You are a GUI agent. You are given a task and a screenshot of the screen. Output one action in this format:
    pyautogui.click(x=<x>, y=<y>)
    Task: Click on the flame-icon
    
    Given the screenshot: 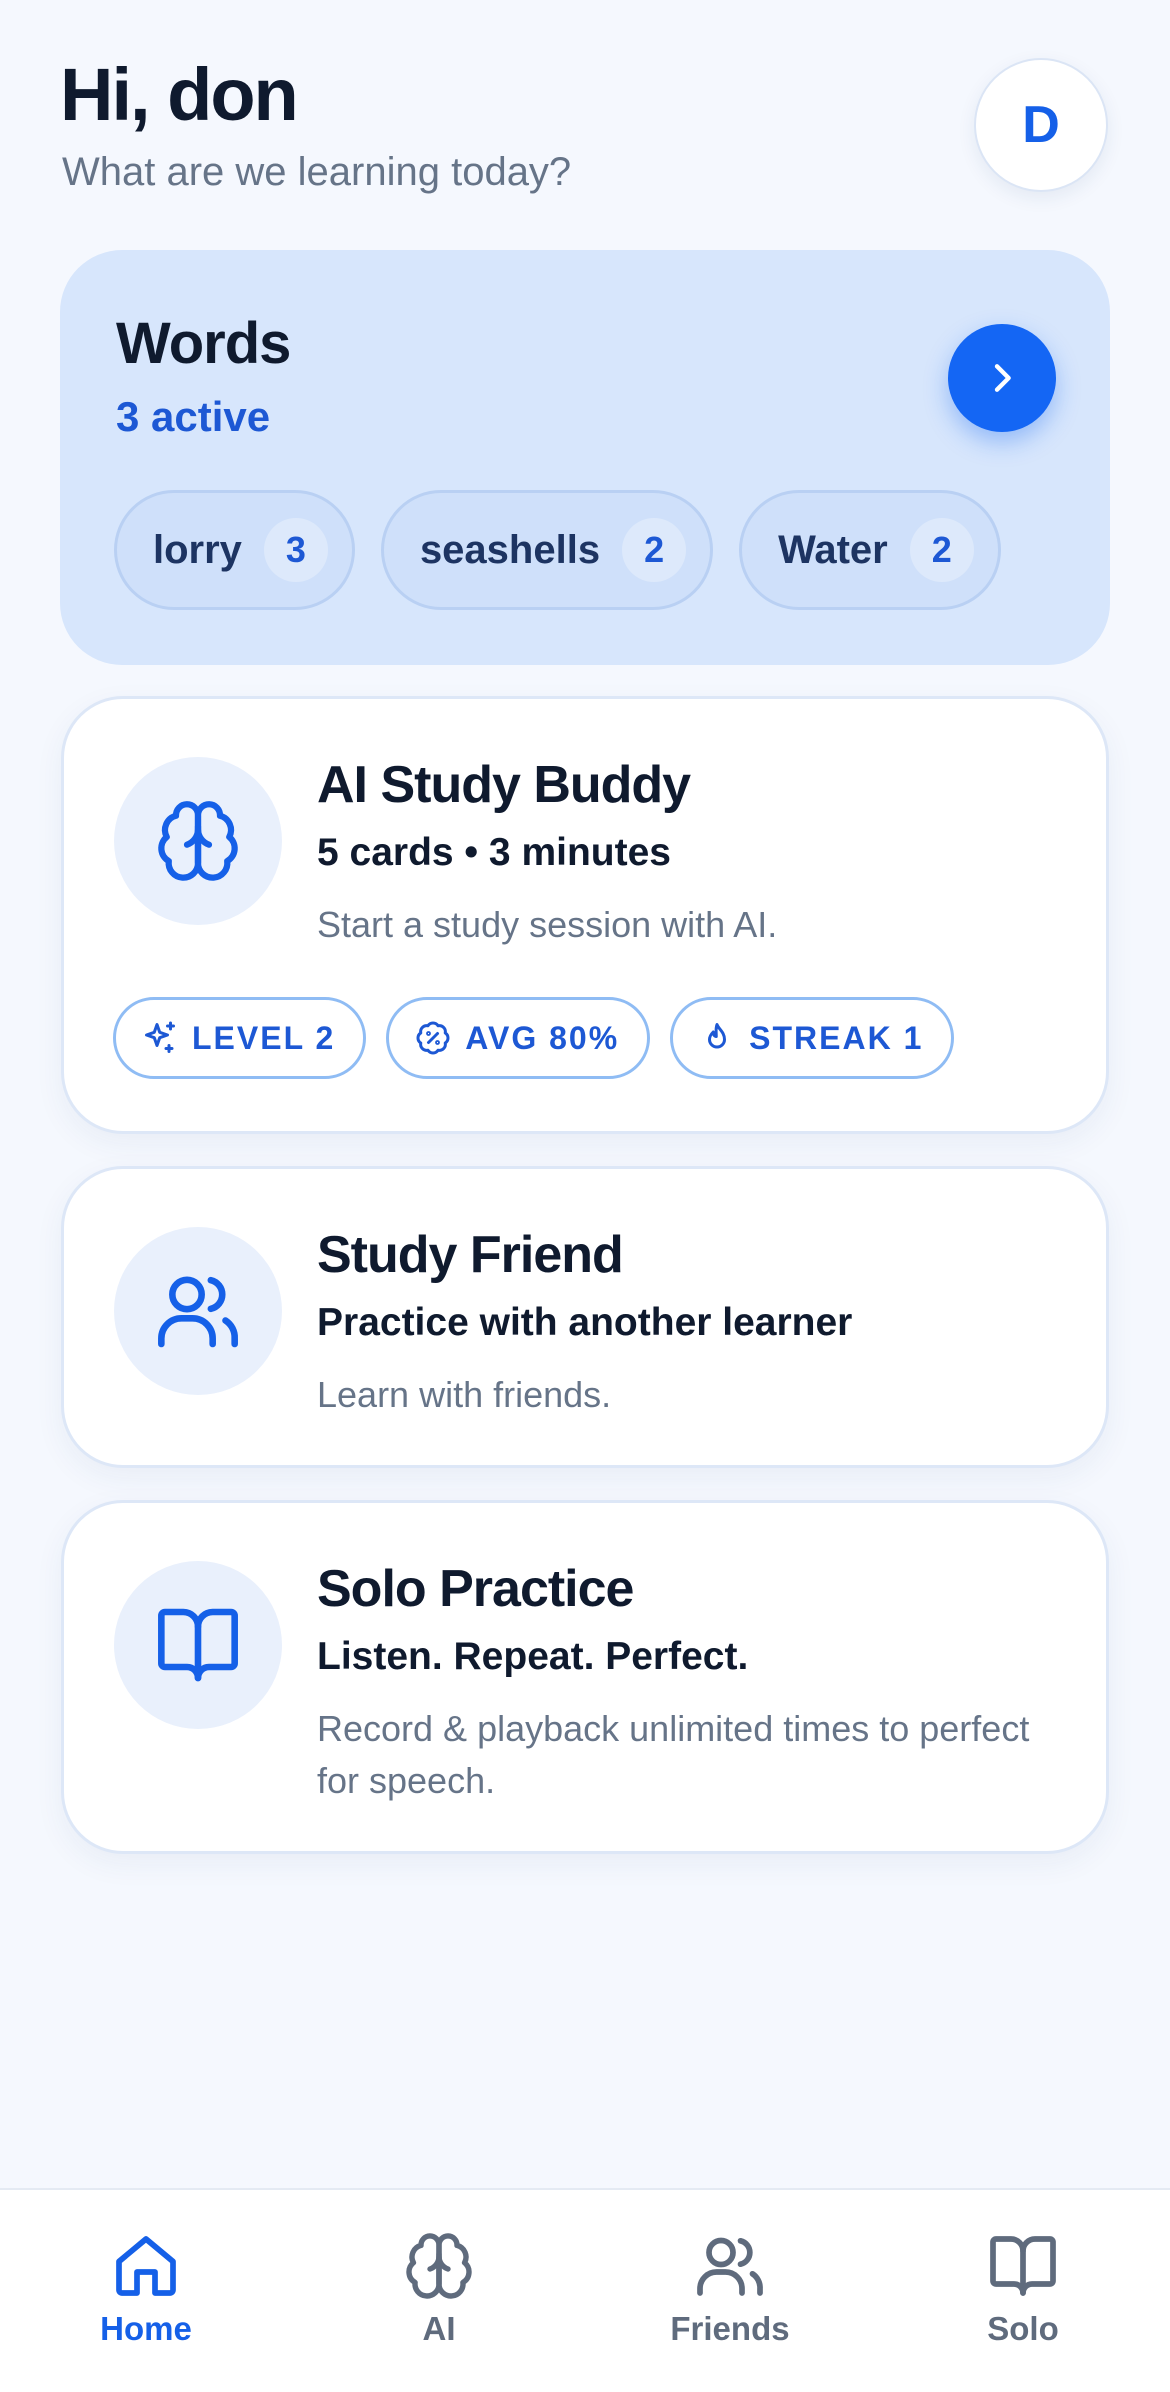 What is the action you would take?
    pyautogui.click(x=717, y=1036)
    